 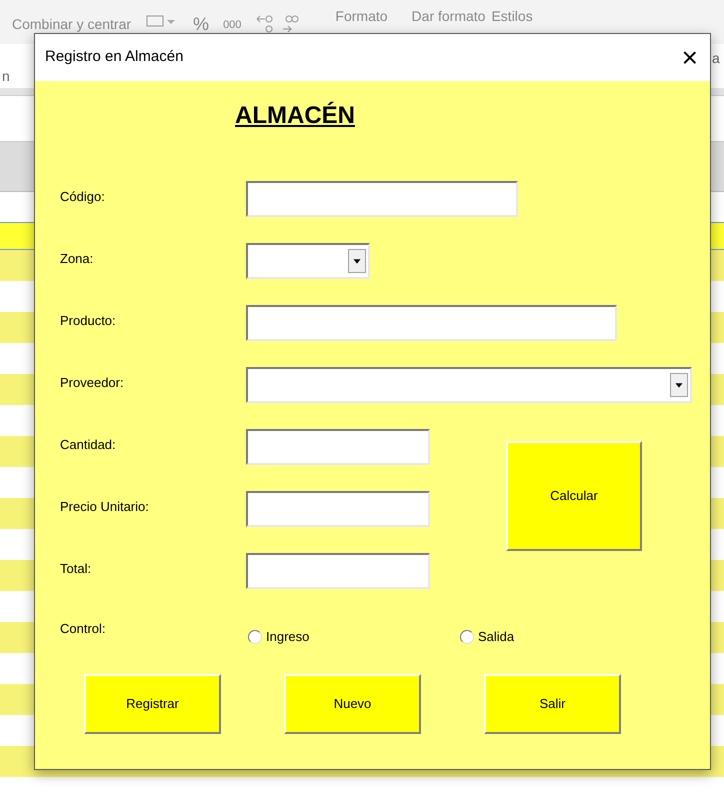 What do you see at coordinates (690, 58) in the screenshot?
I see `close-button: ×` at bounding box center [690, 58].